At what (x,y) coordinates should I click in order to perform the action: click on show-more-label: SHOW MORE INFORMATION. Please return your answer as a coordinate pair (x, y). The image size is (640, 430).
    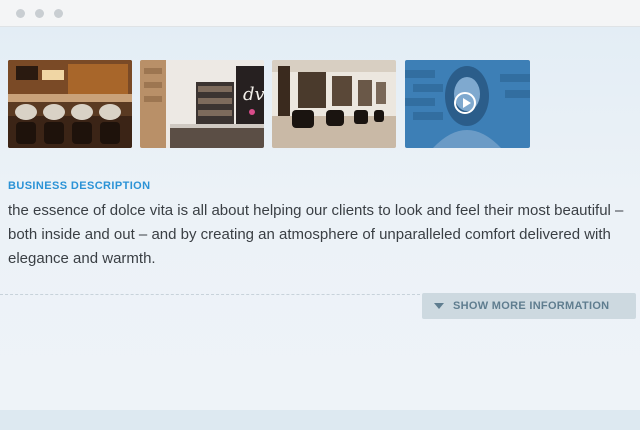
    Looking at the image, I should click on (531, 306).